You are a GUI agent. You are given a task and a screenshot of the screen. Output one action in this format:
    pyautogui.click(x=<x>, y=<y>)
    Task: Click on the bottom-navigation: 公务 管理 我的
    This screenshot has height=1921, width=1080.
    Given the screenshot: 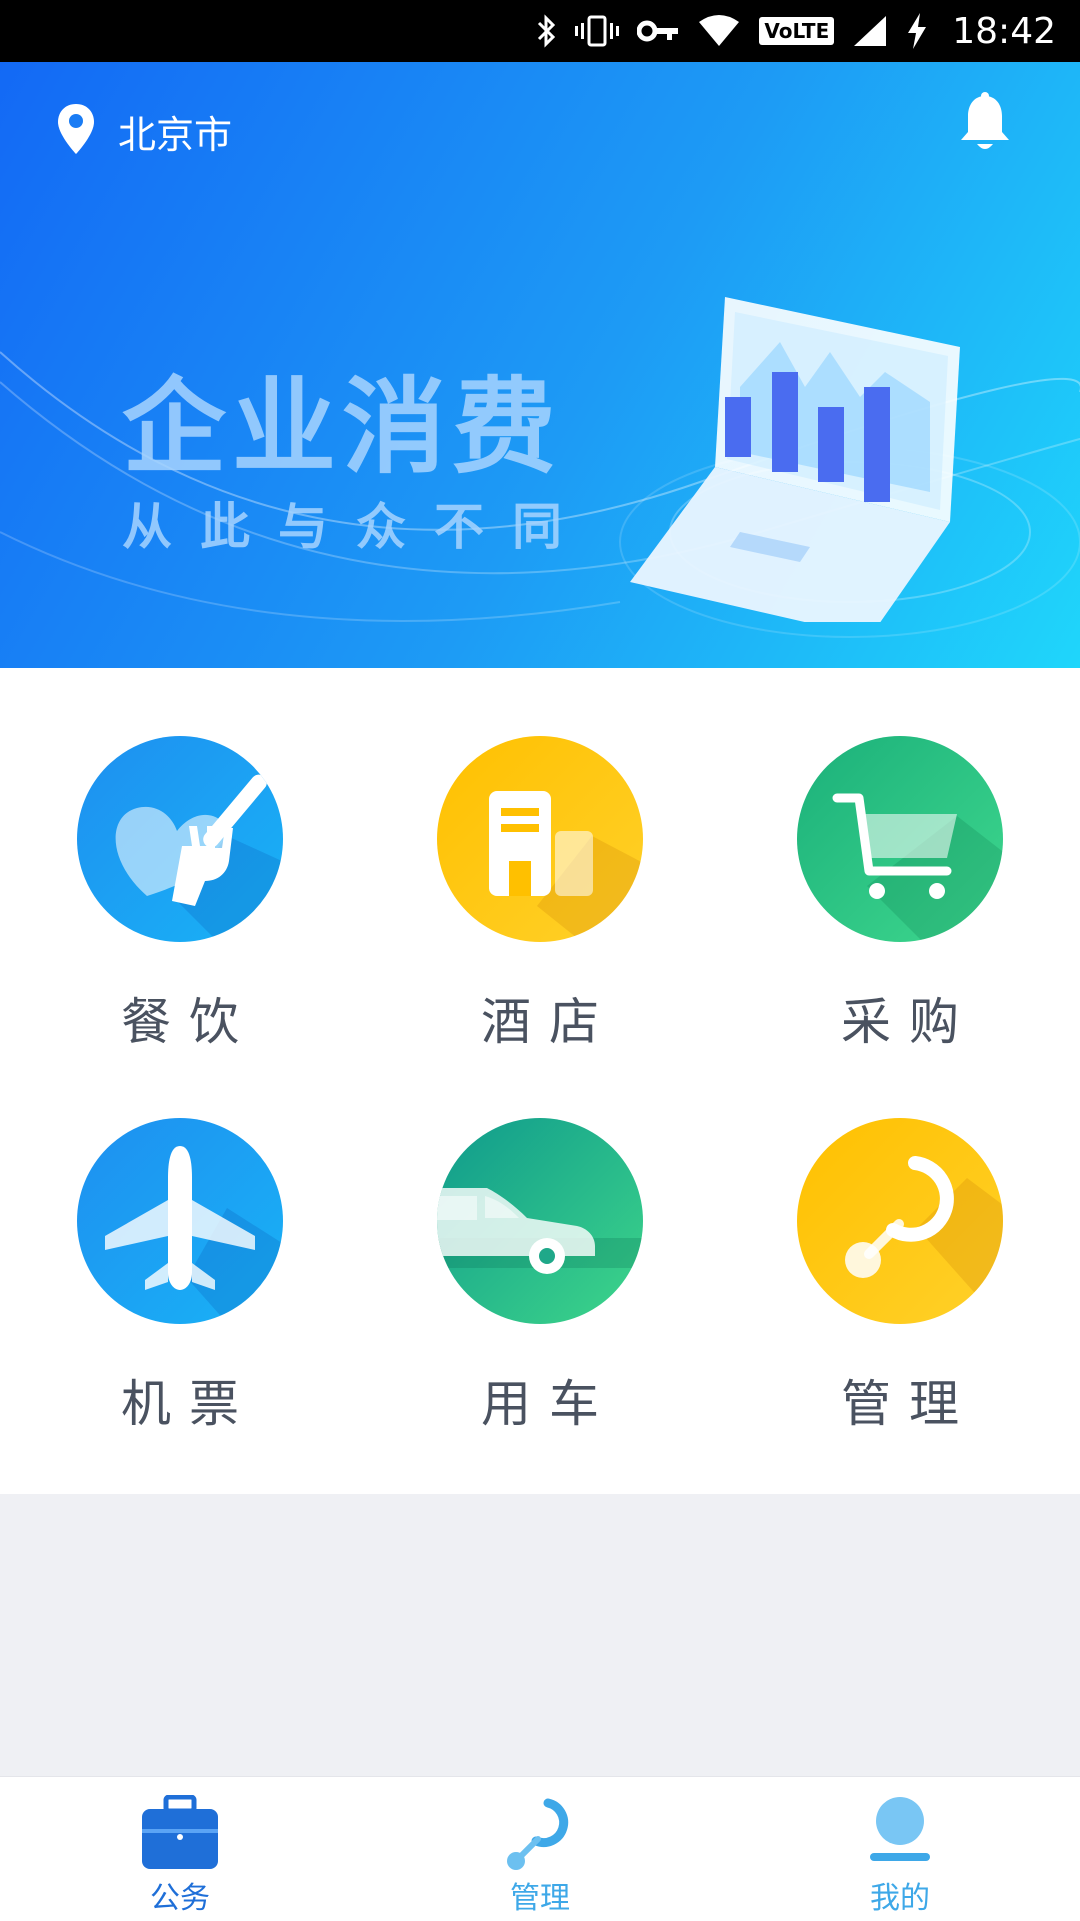 What is the action you would take?
    pyautogui.click(x=540, y=1848)
    